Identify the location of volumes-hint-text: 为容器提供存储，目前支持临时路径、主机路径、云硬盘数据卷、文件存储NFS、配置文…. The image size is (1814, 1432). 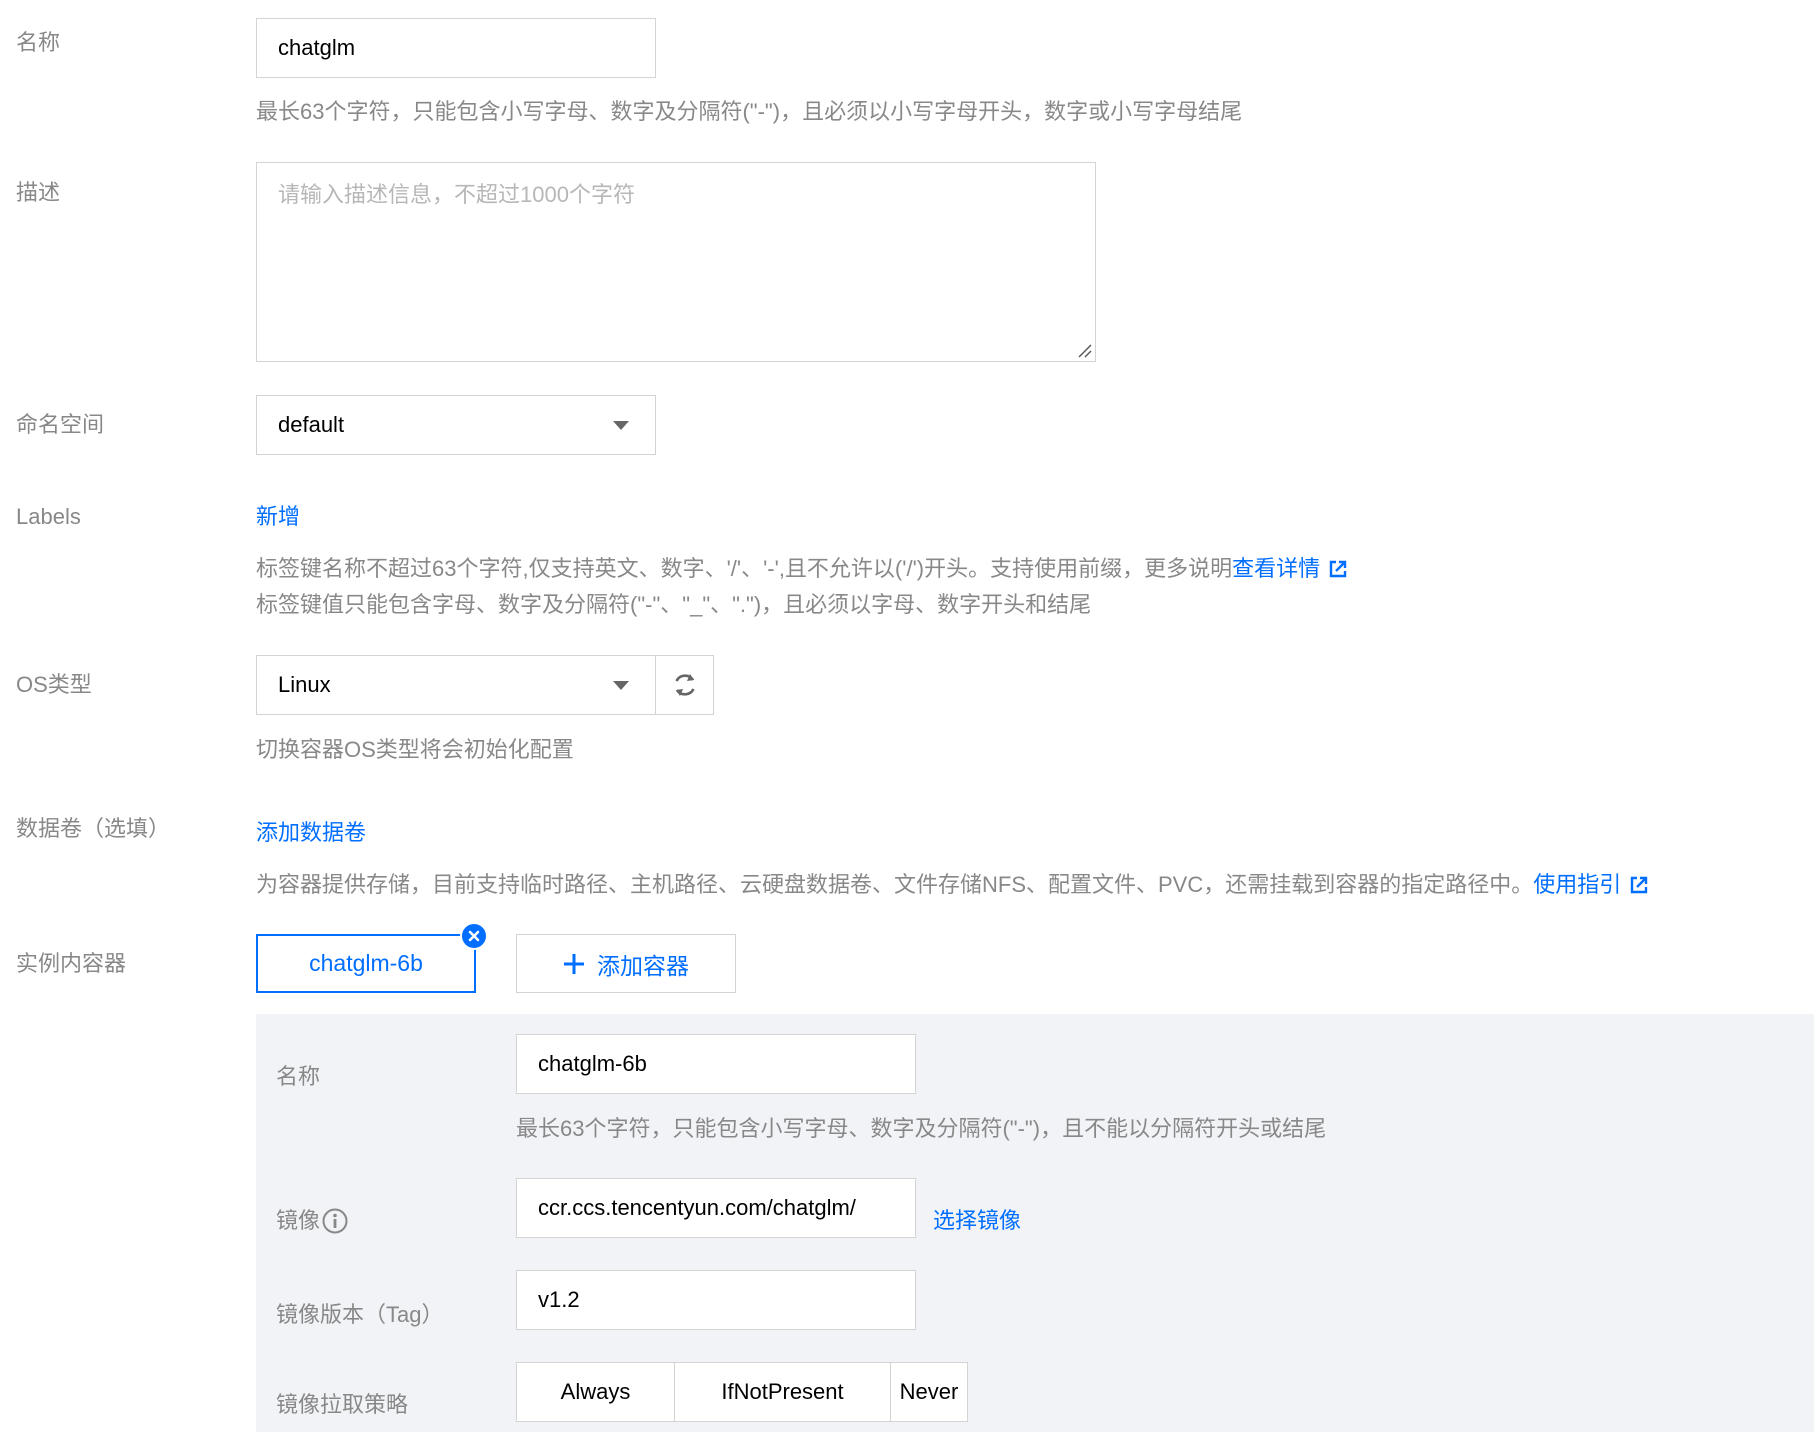
(895, 884).